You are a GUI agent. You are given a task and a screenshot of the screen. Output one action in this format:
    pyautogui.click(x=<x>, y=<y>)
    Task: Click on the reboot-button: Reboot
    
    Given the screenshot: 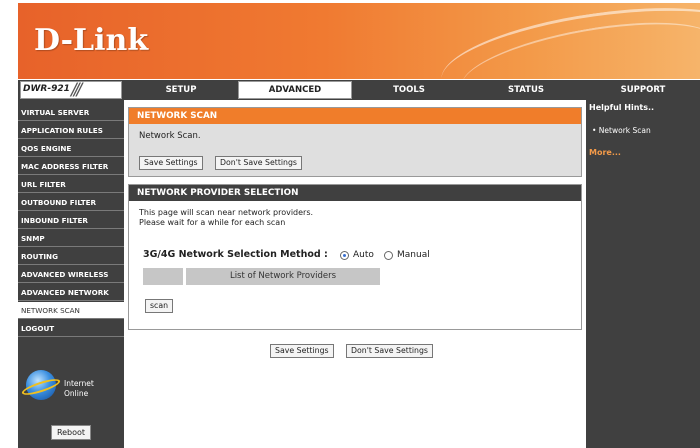 What is the action you would take?
    pyautogui.click(x=71, y=432)
    